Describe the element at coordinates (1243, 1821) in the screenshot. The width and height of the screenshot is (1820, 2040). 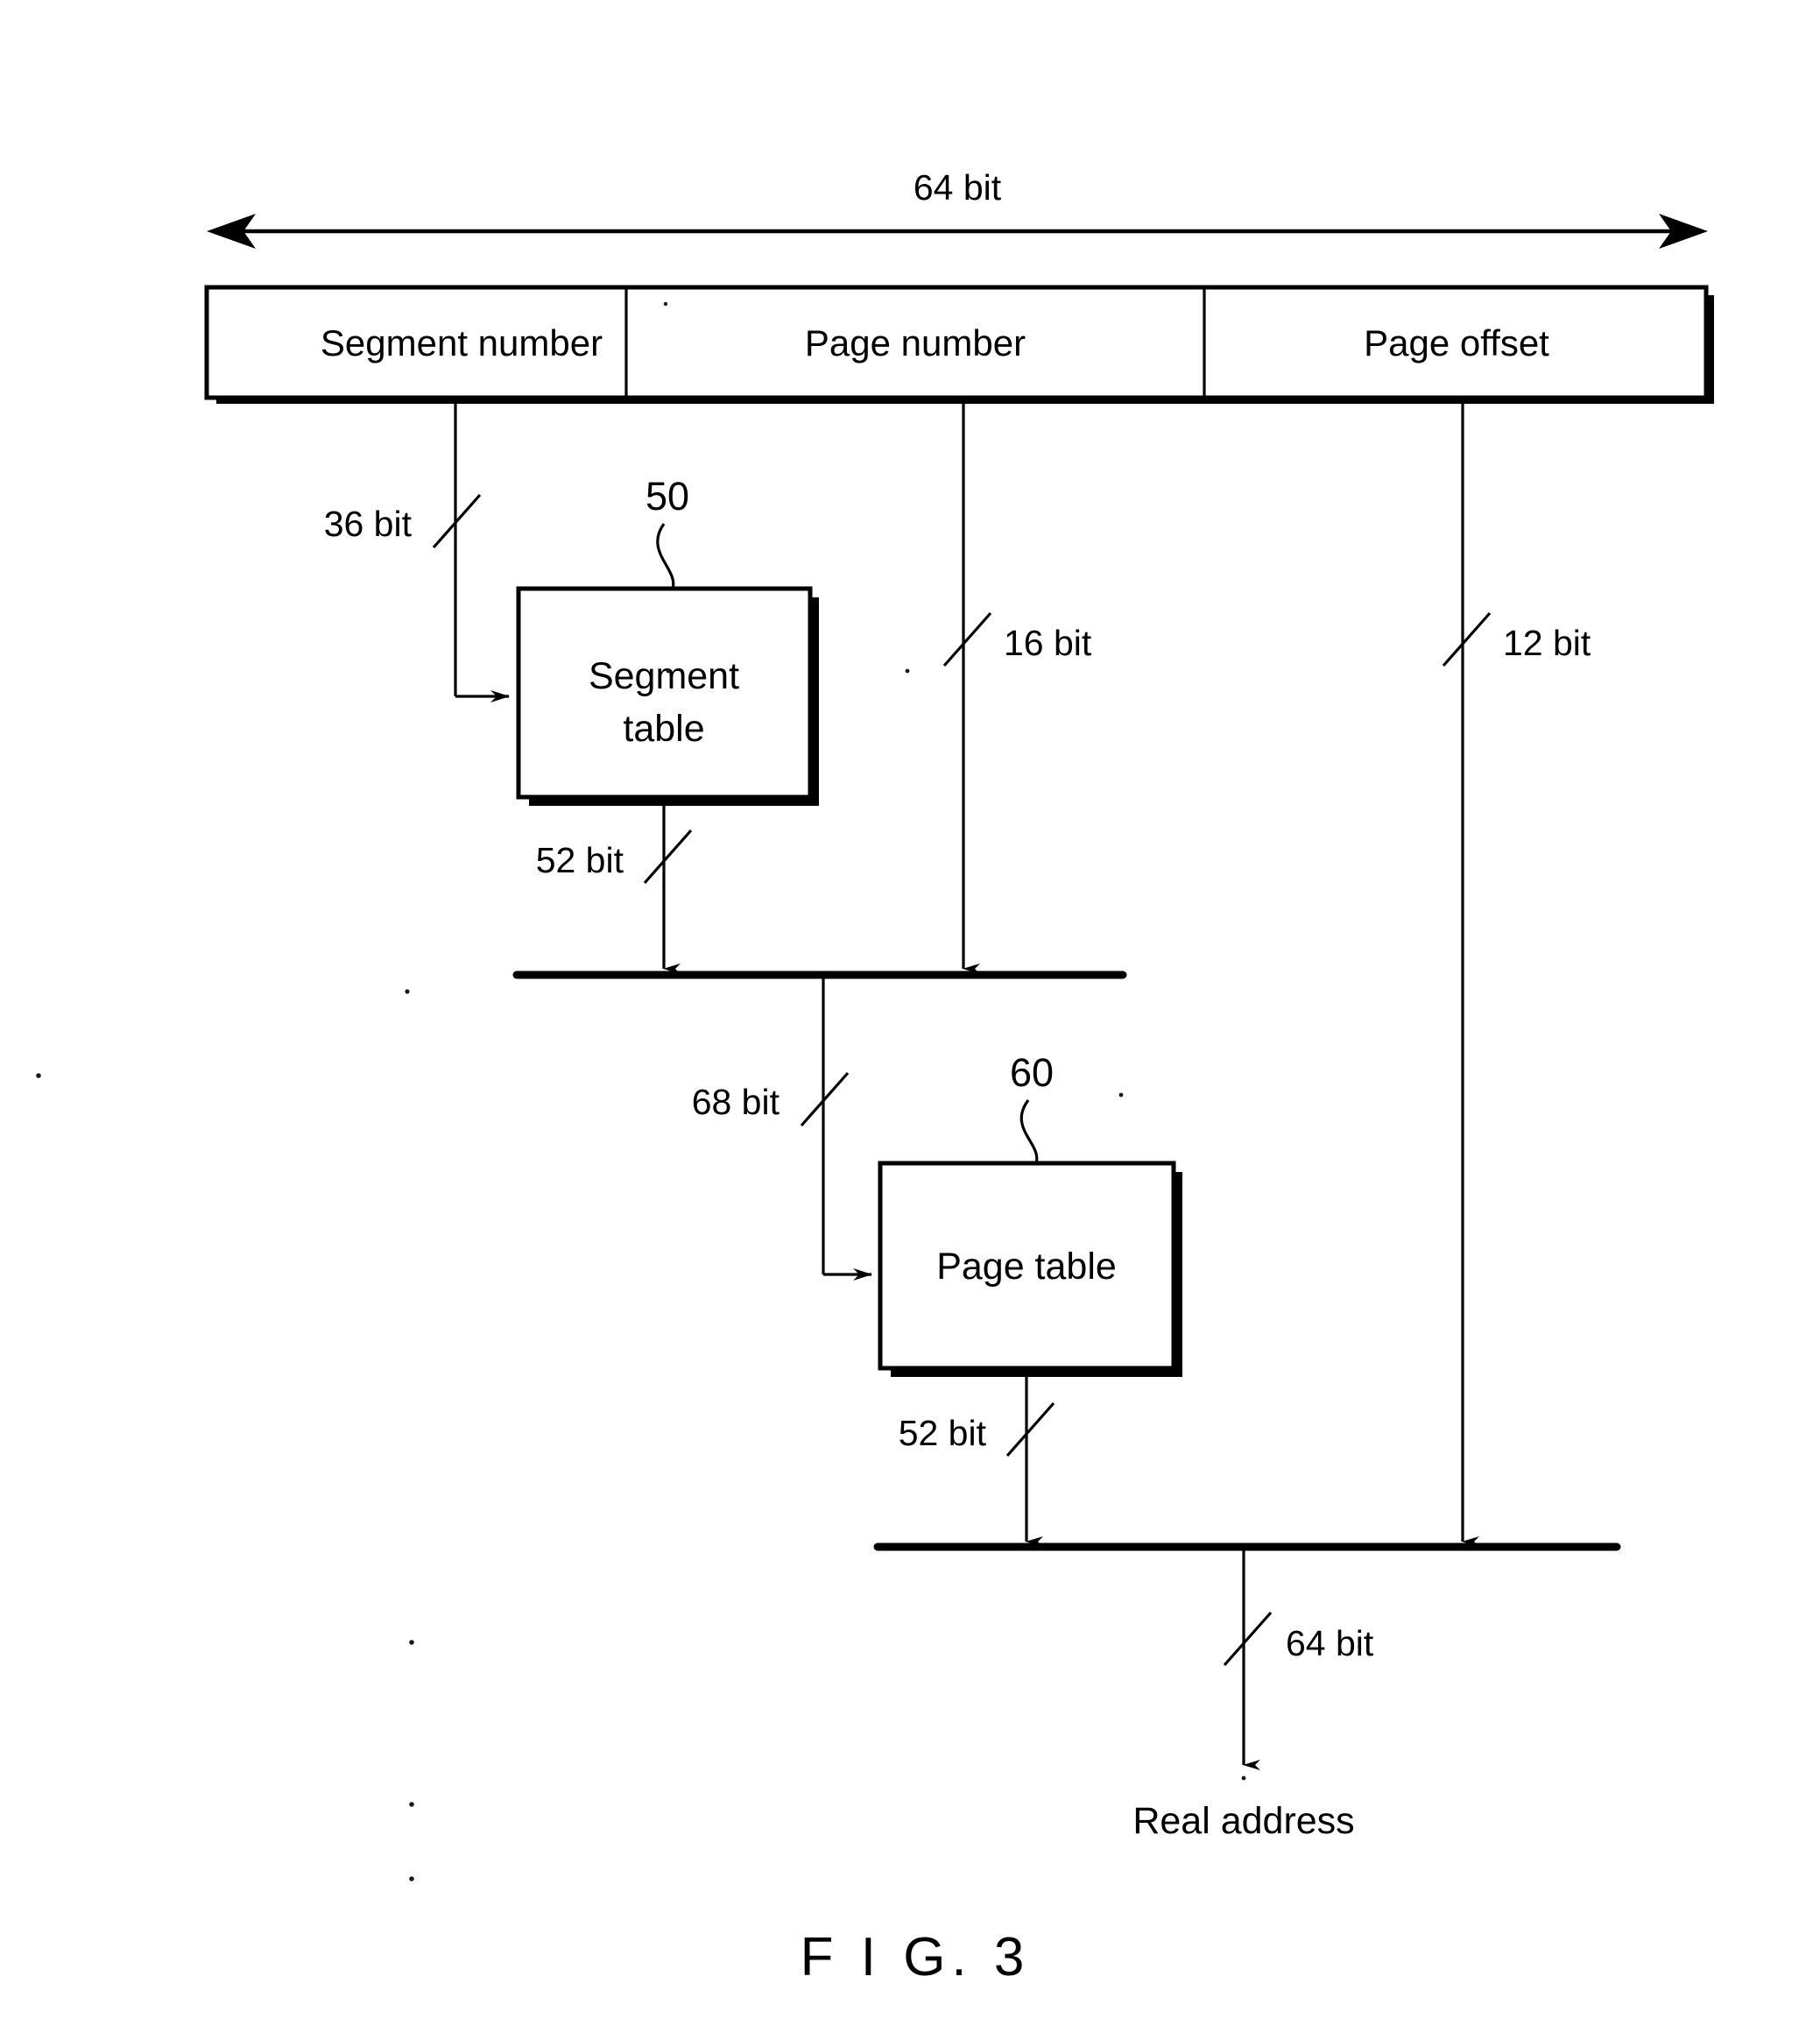
I see `real-address-label: Real address` at that location.